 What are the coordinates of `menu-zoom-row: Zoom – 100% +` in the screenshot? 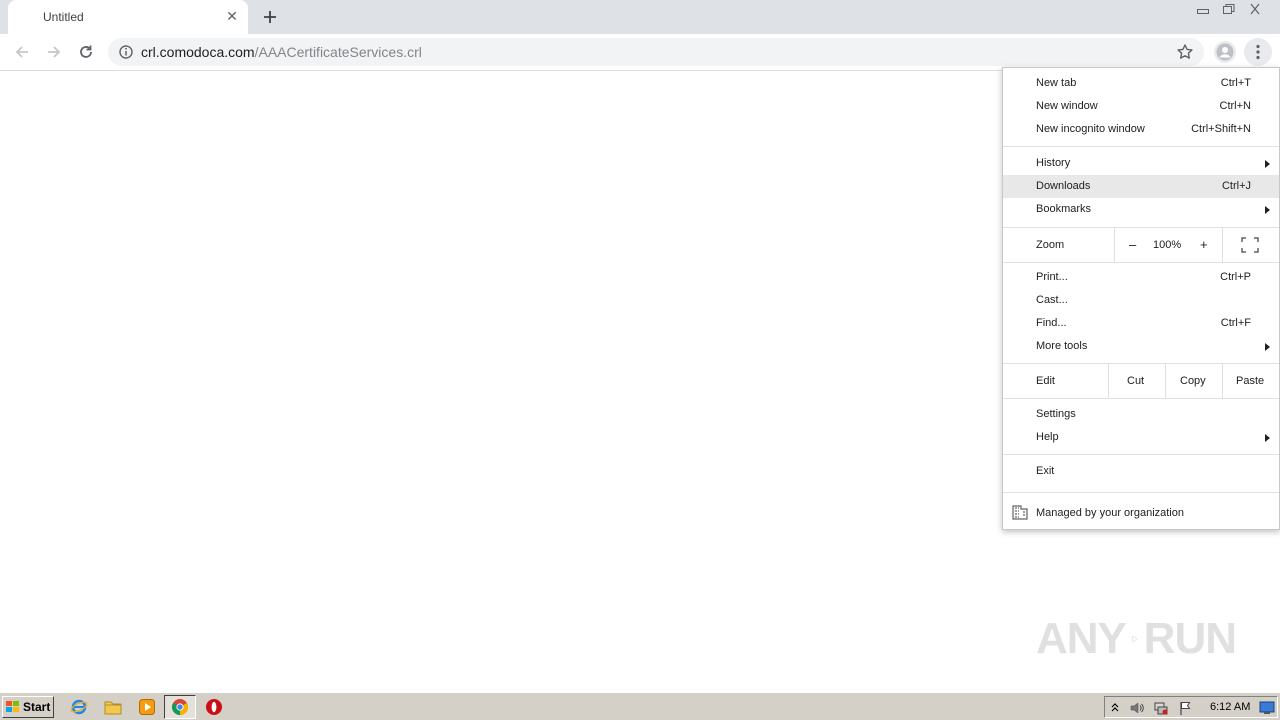 It's located at (1141, 245).